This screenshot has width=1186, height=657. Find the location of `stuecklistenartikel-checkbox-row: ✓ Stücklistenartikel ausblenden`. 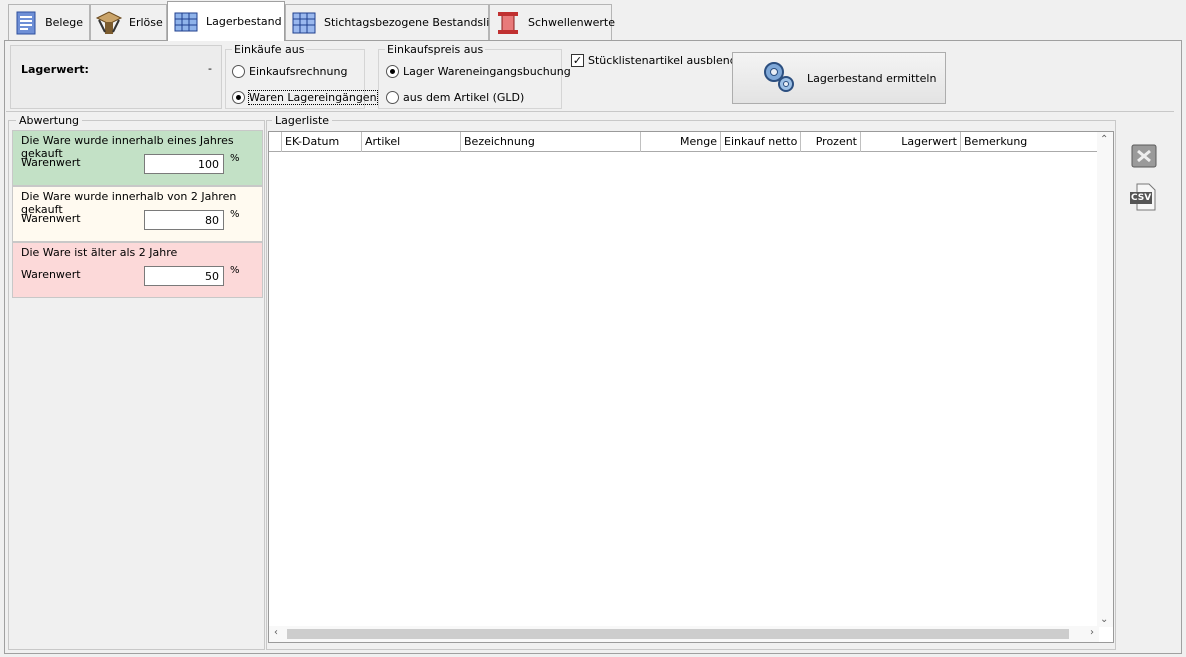

stuecklistenartikel-checkbox-row: ✓ Stücklistenartikel ausblenden is located at coordinates (660, 60).